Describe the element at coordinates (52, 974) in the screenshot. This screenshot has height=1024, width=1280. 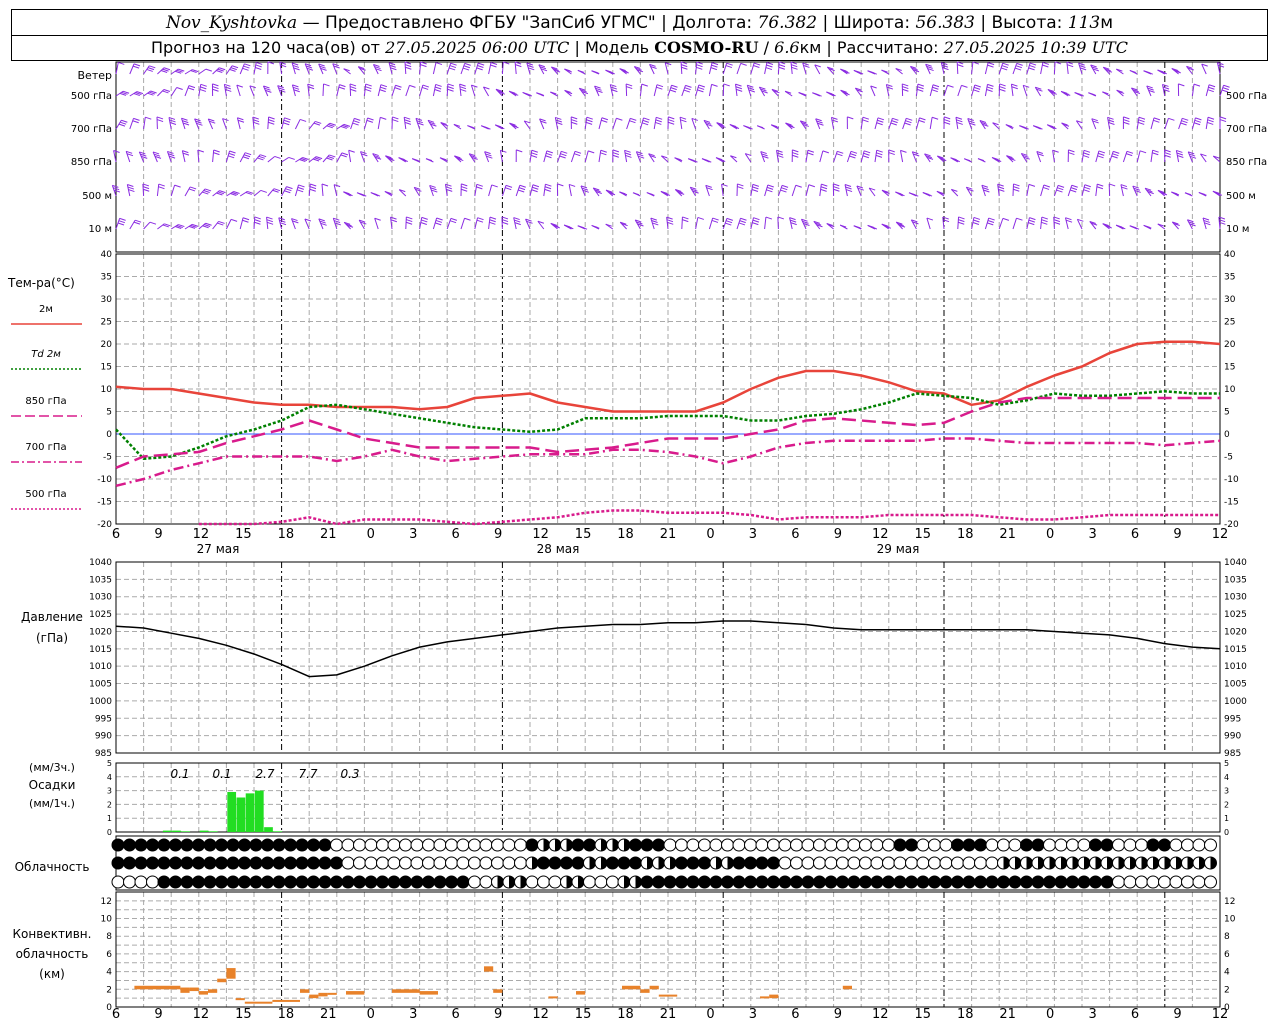
I see `conv-unit: (км)` at that location.